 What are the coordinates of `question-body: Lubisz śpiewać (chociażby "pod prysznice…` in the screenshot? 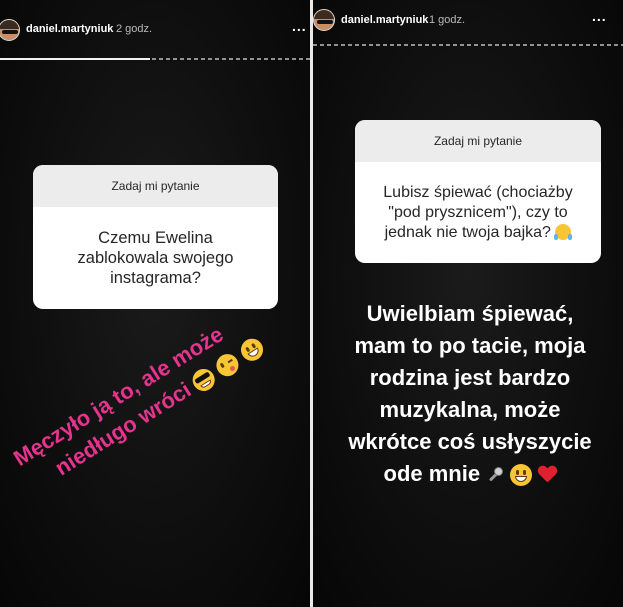 It's located at (478, 212).